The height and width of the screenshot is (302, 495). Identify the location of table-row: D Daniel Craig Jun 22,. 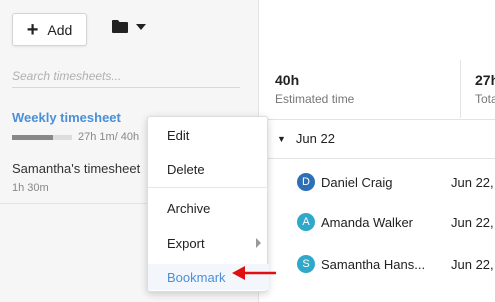
(396, 182).